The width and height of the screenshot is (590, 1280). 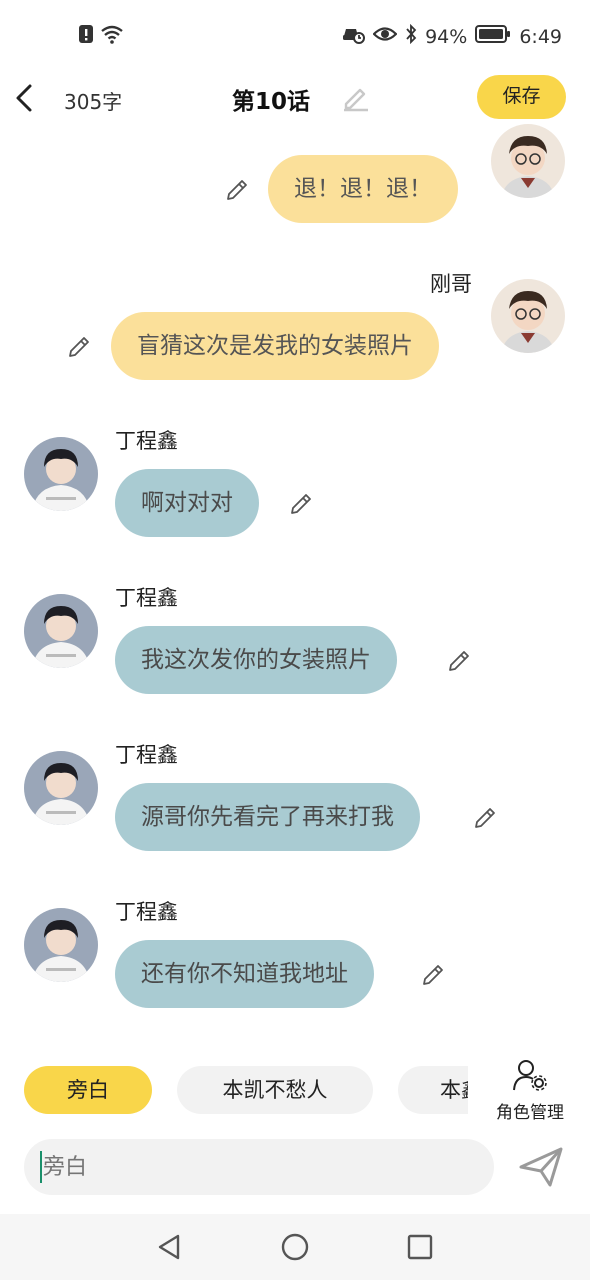 What do you see at coordinates (446, 36) in the screenshot?
I see `battery-percent: 94%` at bounding box center [446, 36].